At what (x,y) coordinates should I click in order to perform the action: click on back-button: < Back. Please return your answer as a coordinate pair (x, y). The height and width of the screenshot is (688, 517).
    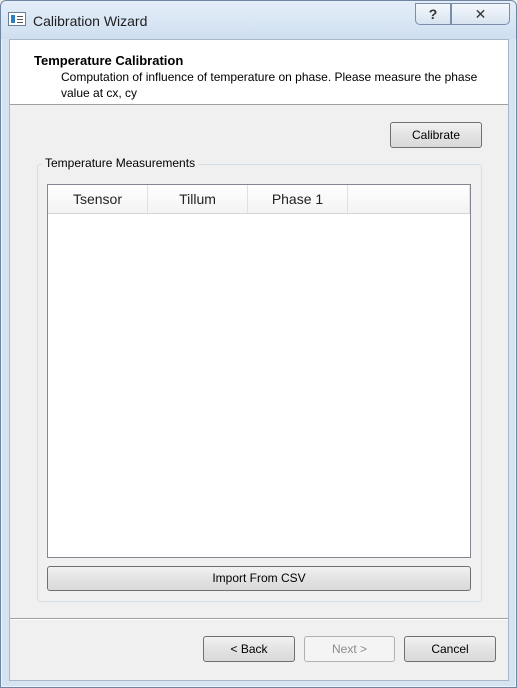
    Looking at the image, I should click on (249, 649).